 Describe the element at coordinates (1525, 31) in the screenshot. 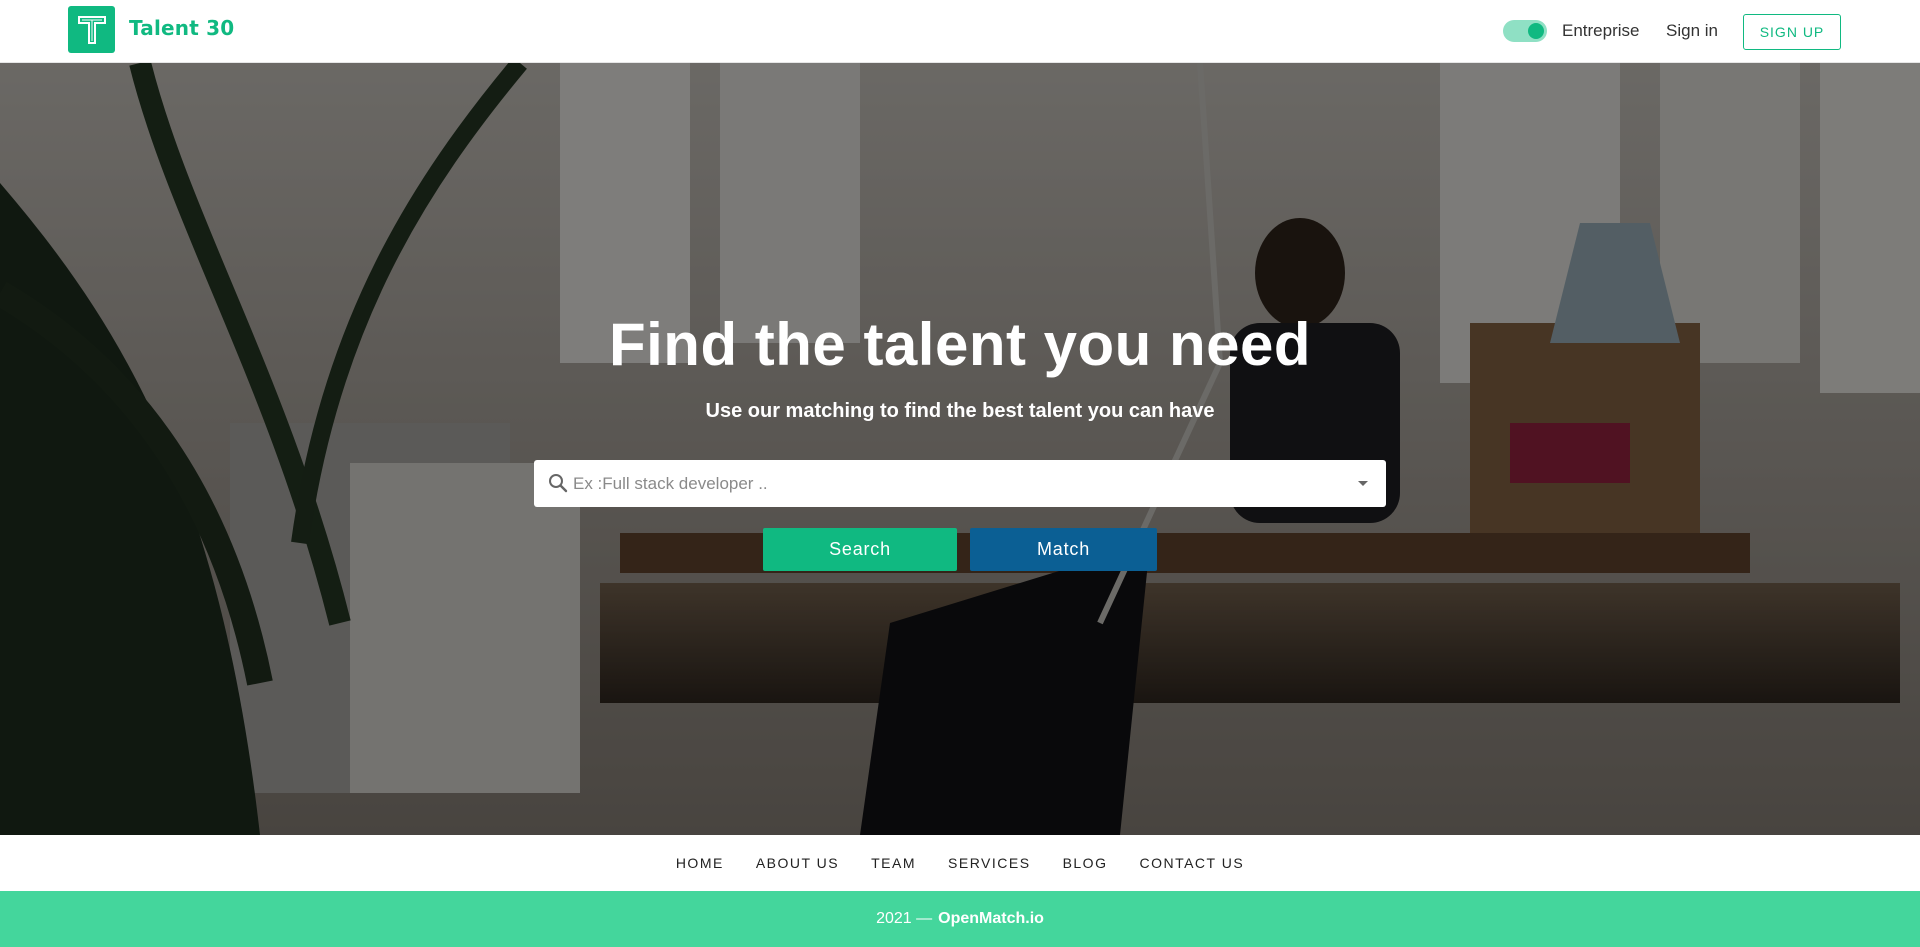

I see `entreprise-toggle` at that location.